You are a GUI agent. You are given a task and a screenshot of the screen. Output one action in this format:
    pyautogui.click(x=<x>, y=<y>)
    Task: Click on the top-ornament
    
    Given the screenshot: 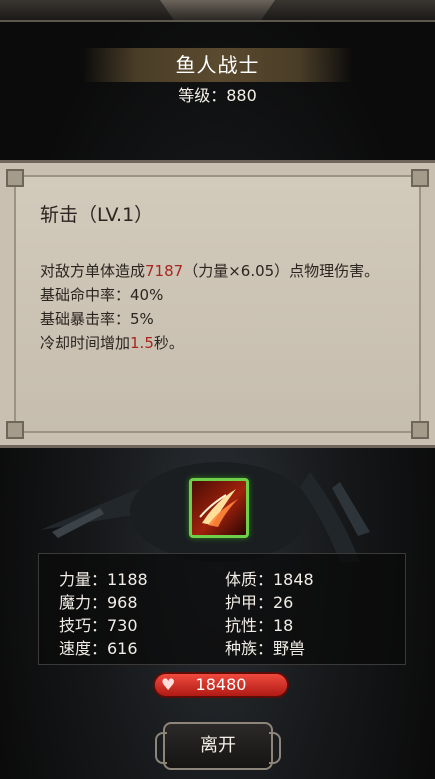 What is the action you would take?
    pyautogui.click(x=217, y=11)
    